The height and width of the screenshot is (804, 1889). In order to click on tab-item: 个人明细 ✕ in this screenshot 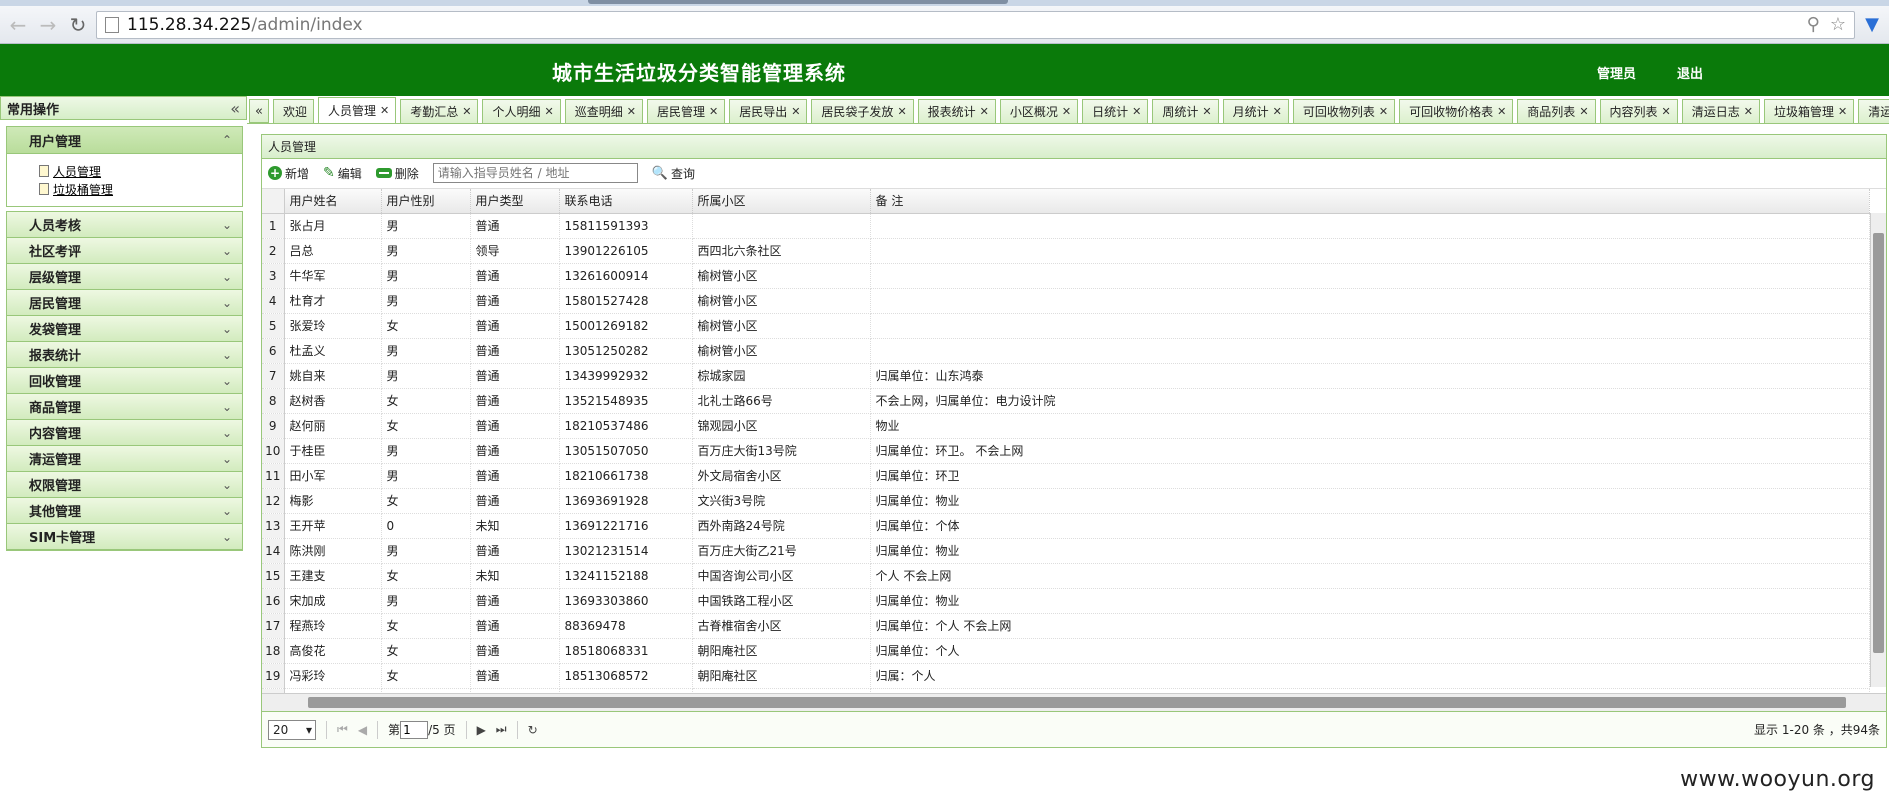, I will do `click(521, 111)`.